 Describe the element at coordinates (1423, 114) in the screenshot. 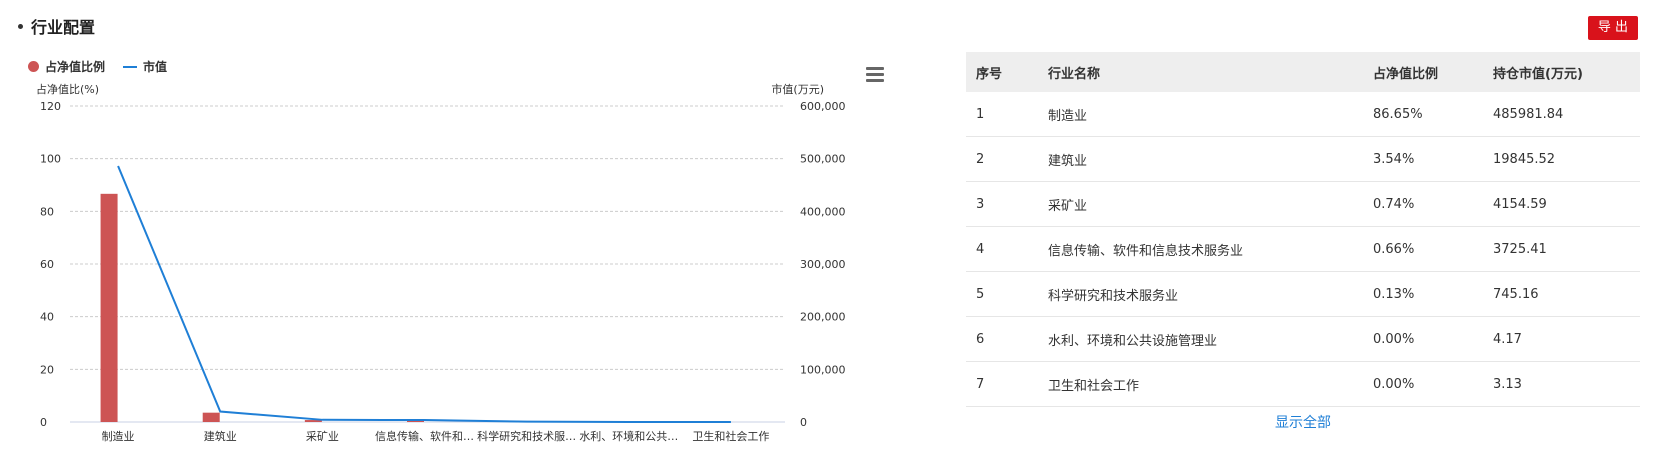

I see `cell-ratio: 86.65%` at that location.